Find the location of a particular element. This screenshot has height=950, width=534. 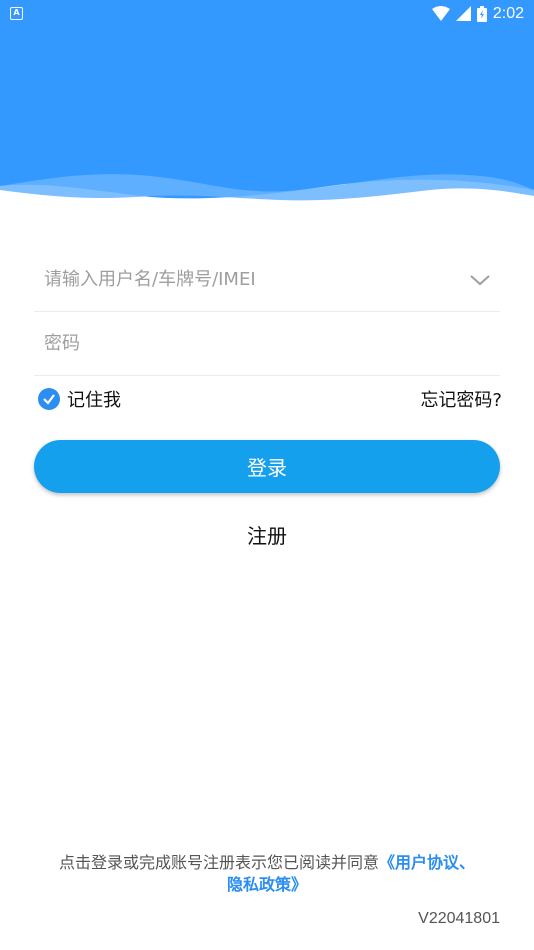

status-bar: A 2:02 is located at coordinates (267, 13).